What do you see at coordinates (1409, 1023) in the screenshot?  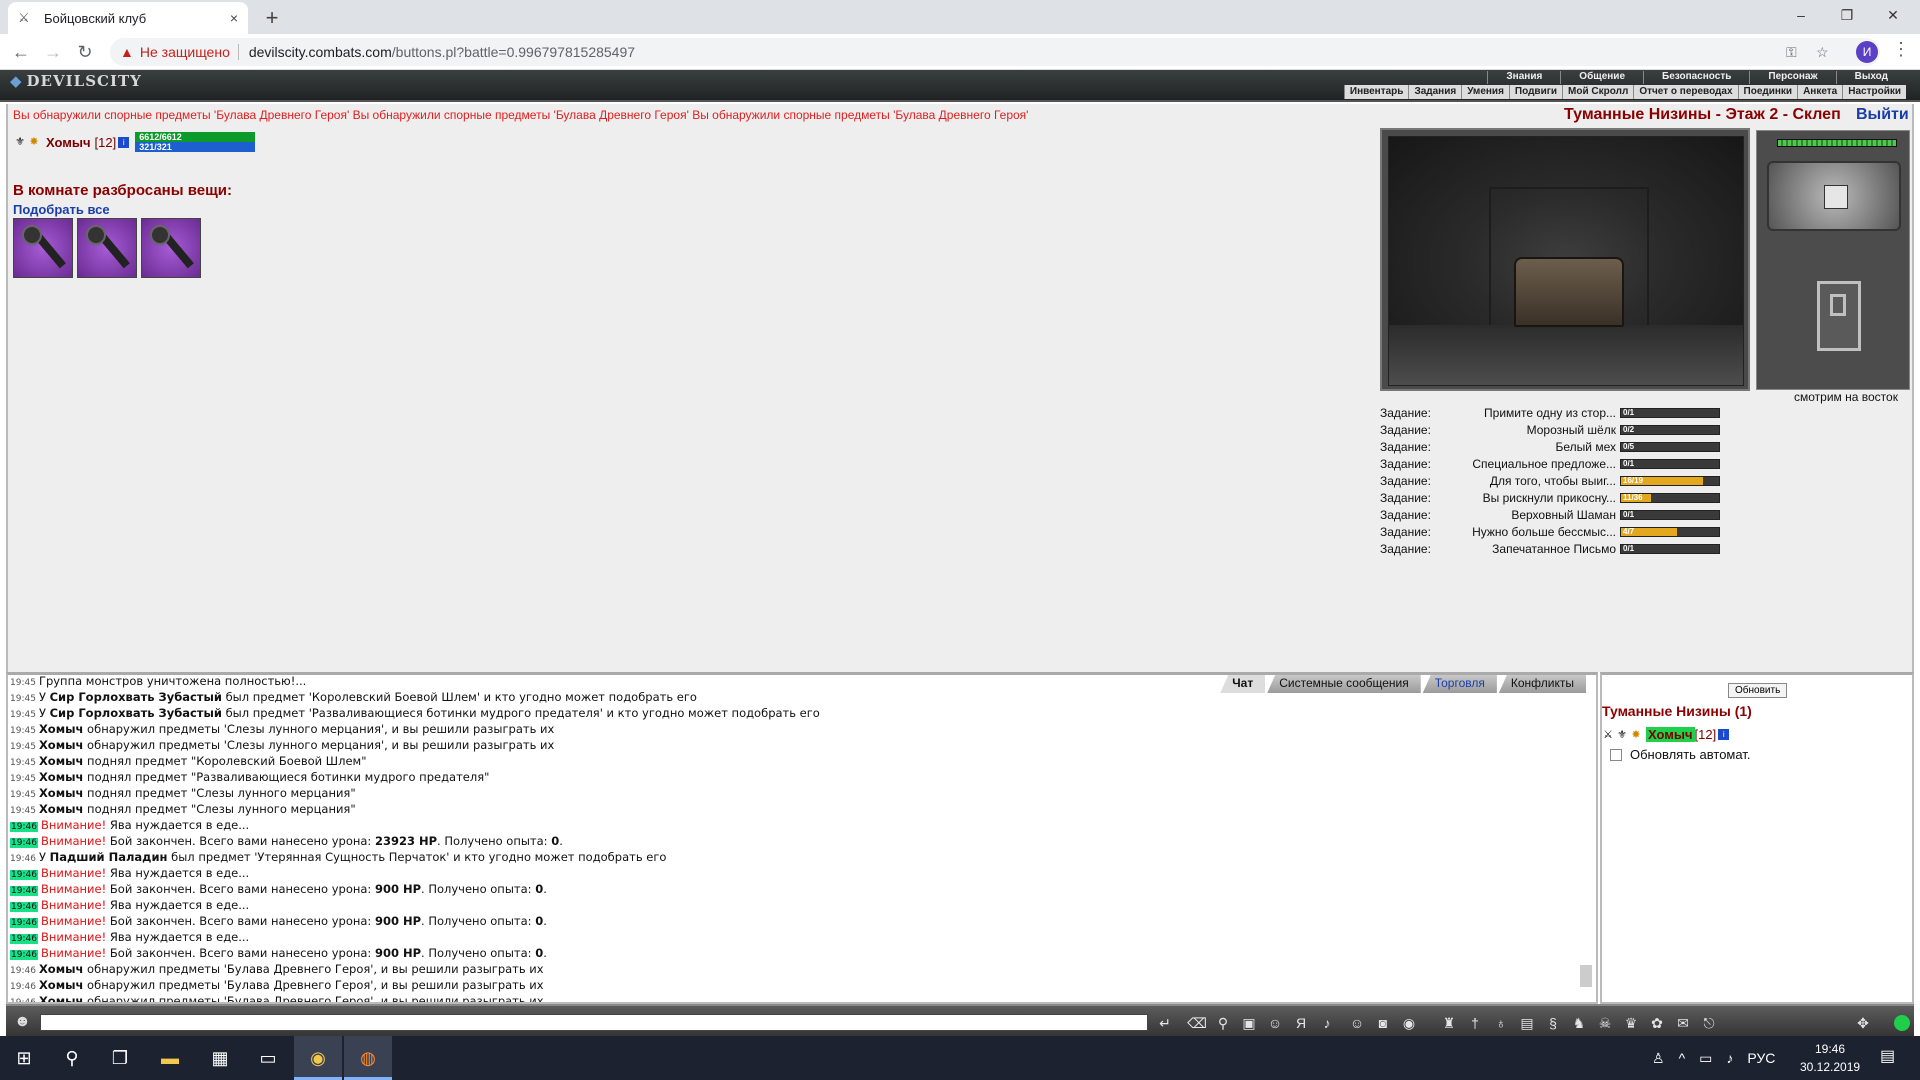 I see `disc-icon: ◉` at bounding box center [1409, 1023].